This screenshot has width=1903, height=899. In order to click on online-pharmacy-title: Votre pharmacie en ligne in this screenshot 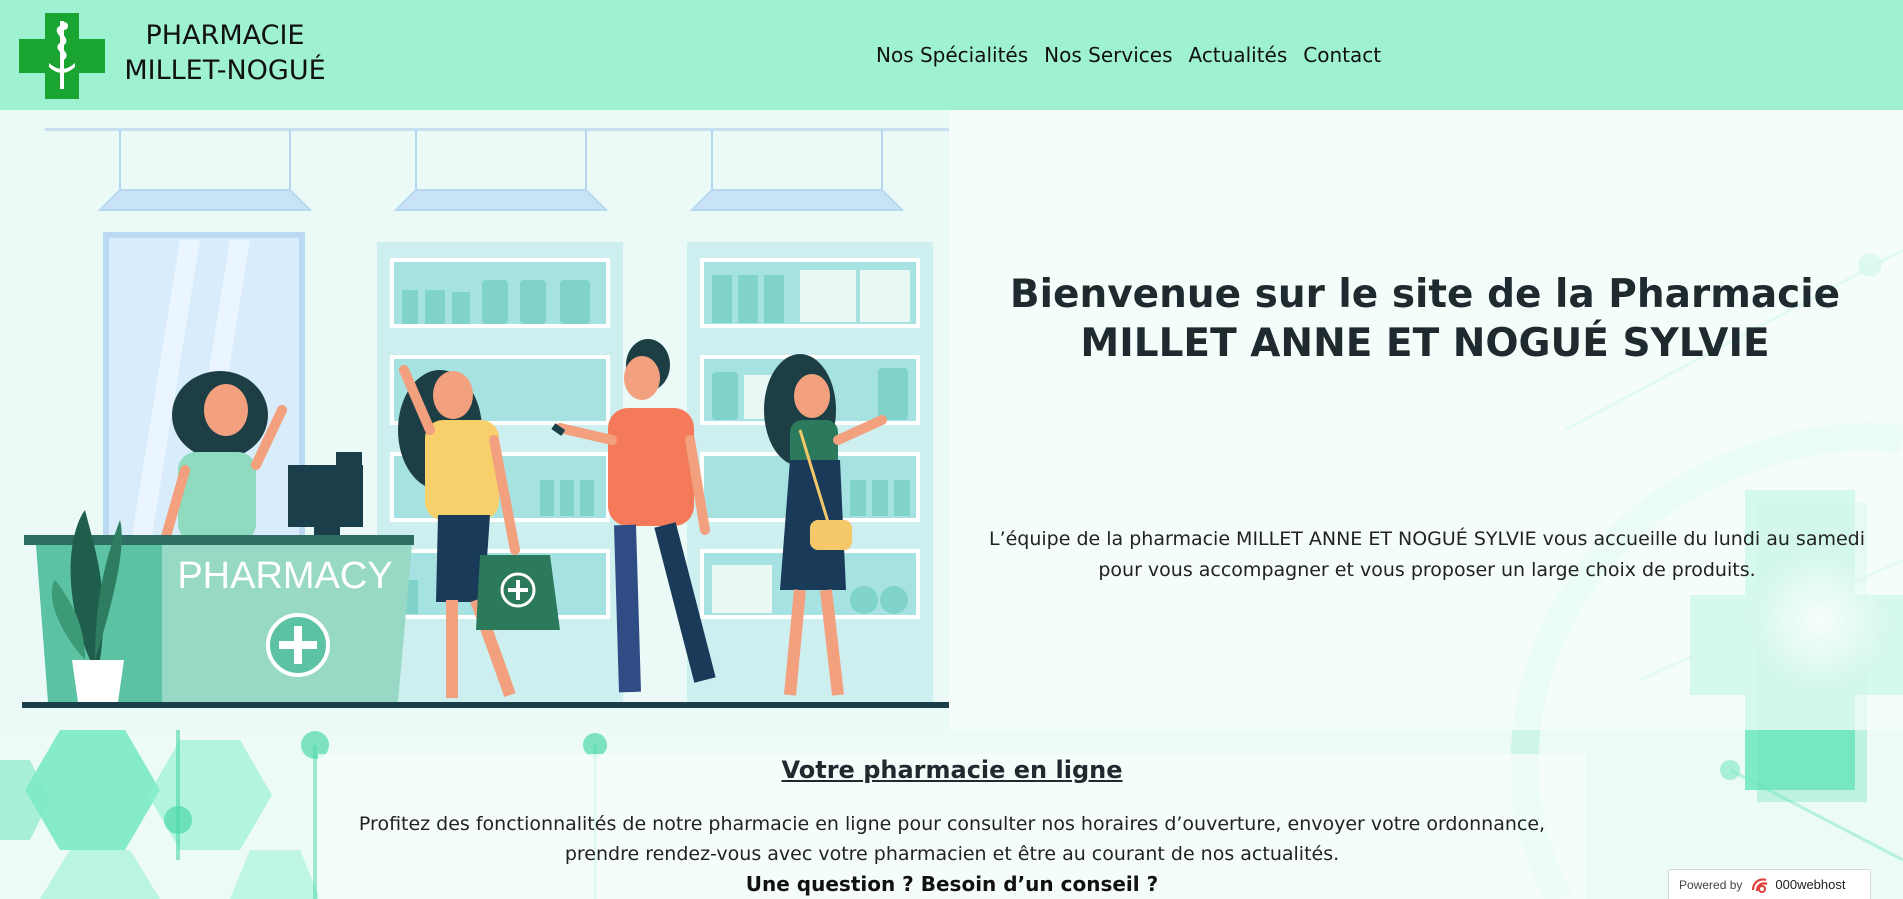, I will do `click(952, 770)`.